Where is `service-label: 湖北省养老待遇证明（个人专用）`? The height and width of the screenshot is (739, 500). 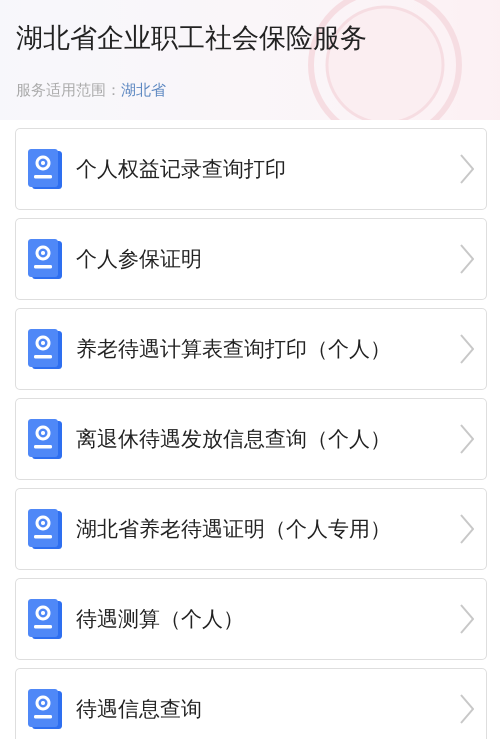
service-label: 湖北省养老待遇证明（个人专用） is located at coordinates (234, 529).